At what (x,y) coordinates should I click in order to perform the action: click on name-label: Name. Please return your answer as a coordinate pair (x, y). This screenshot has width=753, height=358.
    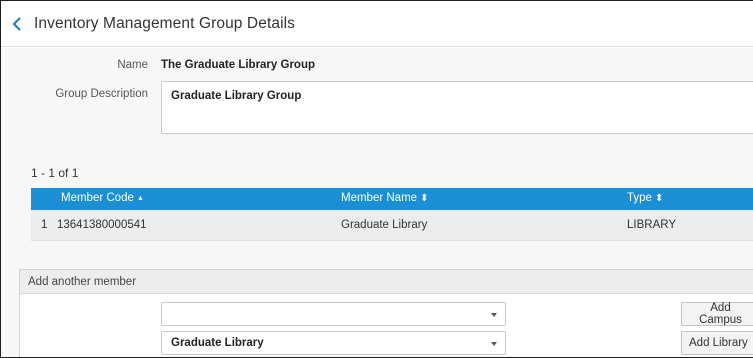
    Looking at the image, I should click on (132, 65).